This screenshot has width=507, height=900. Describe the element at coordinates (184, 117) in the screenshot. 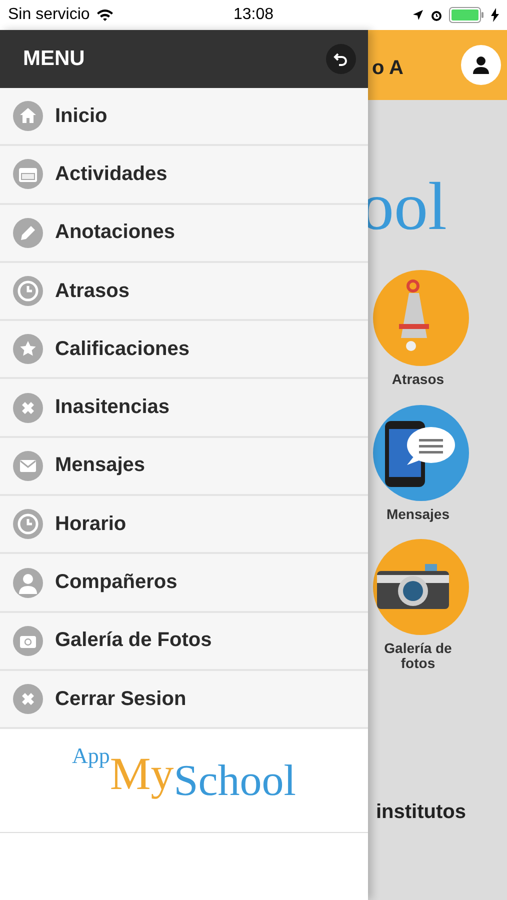

I see `menu-item: Inicio` at that location.